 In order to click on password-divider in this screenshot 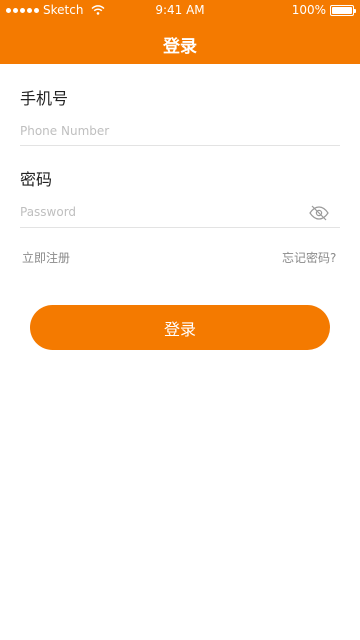, I will do `click(180, 227)`.